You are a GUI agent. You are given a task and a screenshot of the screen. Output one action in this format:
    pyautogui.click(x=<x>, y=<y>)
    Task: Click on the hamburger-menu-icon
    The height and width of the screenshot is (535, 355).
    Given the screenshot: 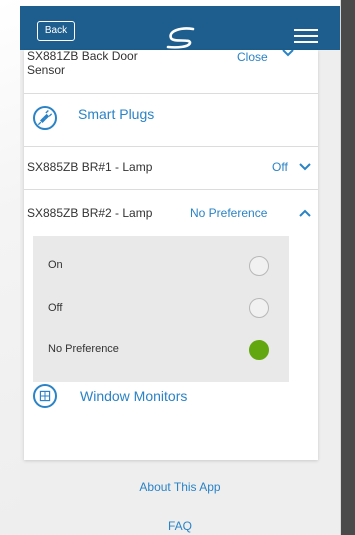 What is the action you would take?
    pyautogui.click(x=306, y=36)
    